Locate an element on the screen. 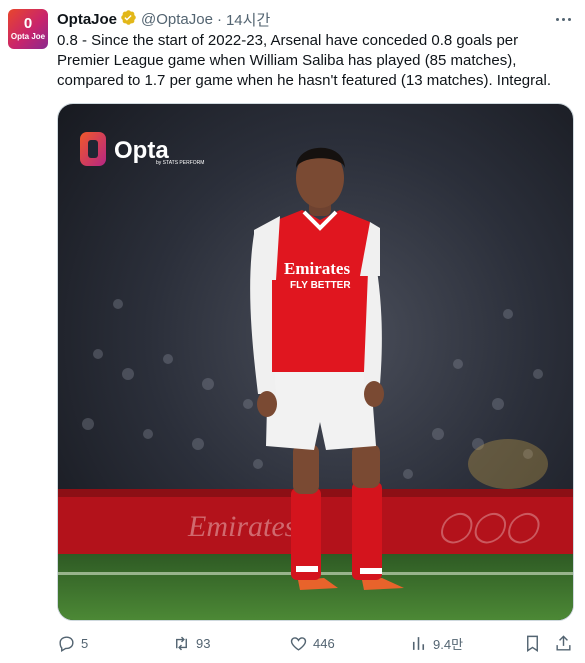 The width and height of the screenshot is (585, 663). repost-button: 93 is located at coordinates (191, 643).